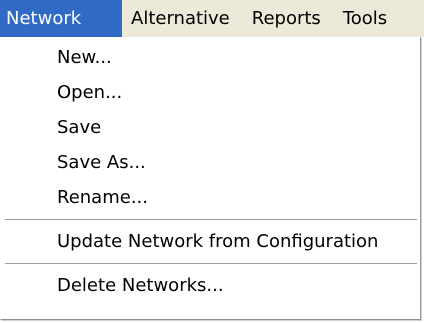 The width and height of the screenshot is (424, 323). Describe the element at coordinates (360, 18) in the screenshot. I see `menu-tools: Tools` at that location.